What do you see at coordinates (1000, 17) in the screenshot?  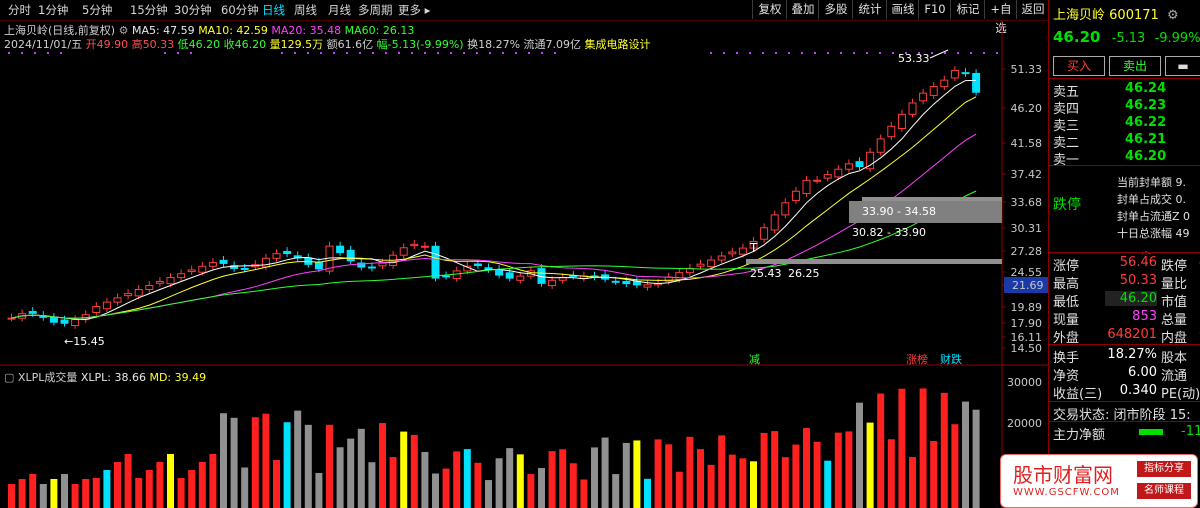 I see `toolbar-button-7: +自选` at bounding box center [1000, 17].